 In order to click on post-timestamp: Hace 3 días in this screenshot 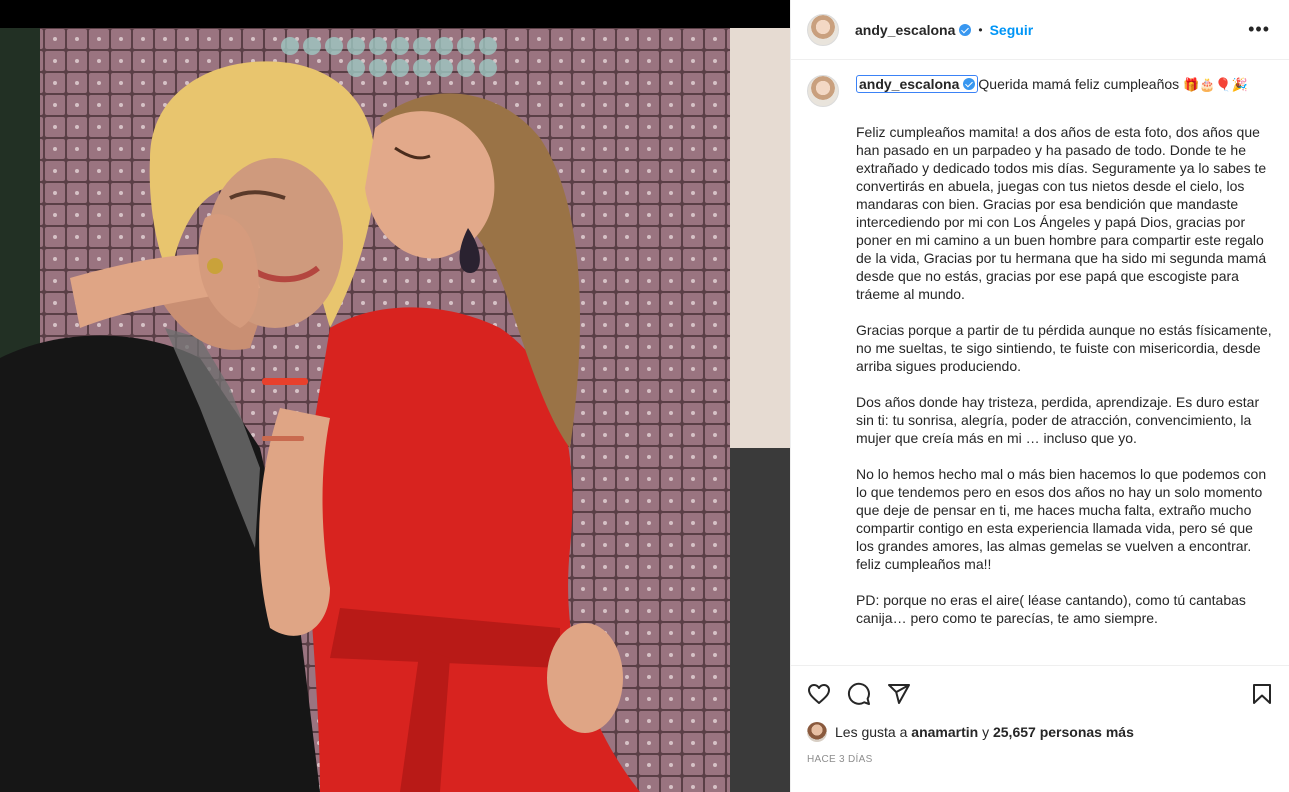, I will do `click(840, 759)`.